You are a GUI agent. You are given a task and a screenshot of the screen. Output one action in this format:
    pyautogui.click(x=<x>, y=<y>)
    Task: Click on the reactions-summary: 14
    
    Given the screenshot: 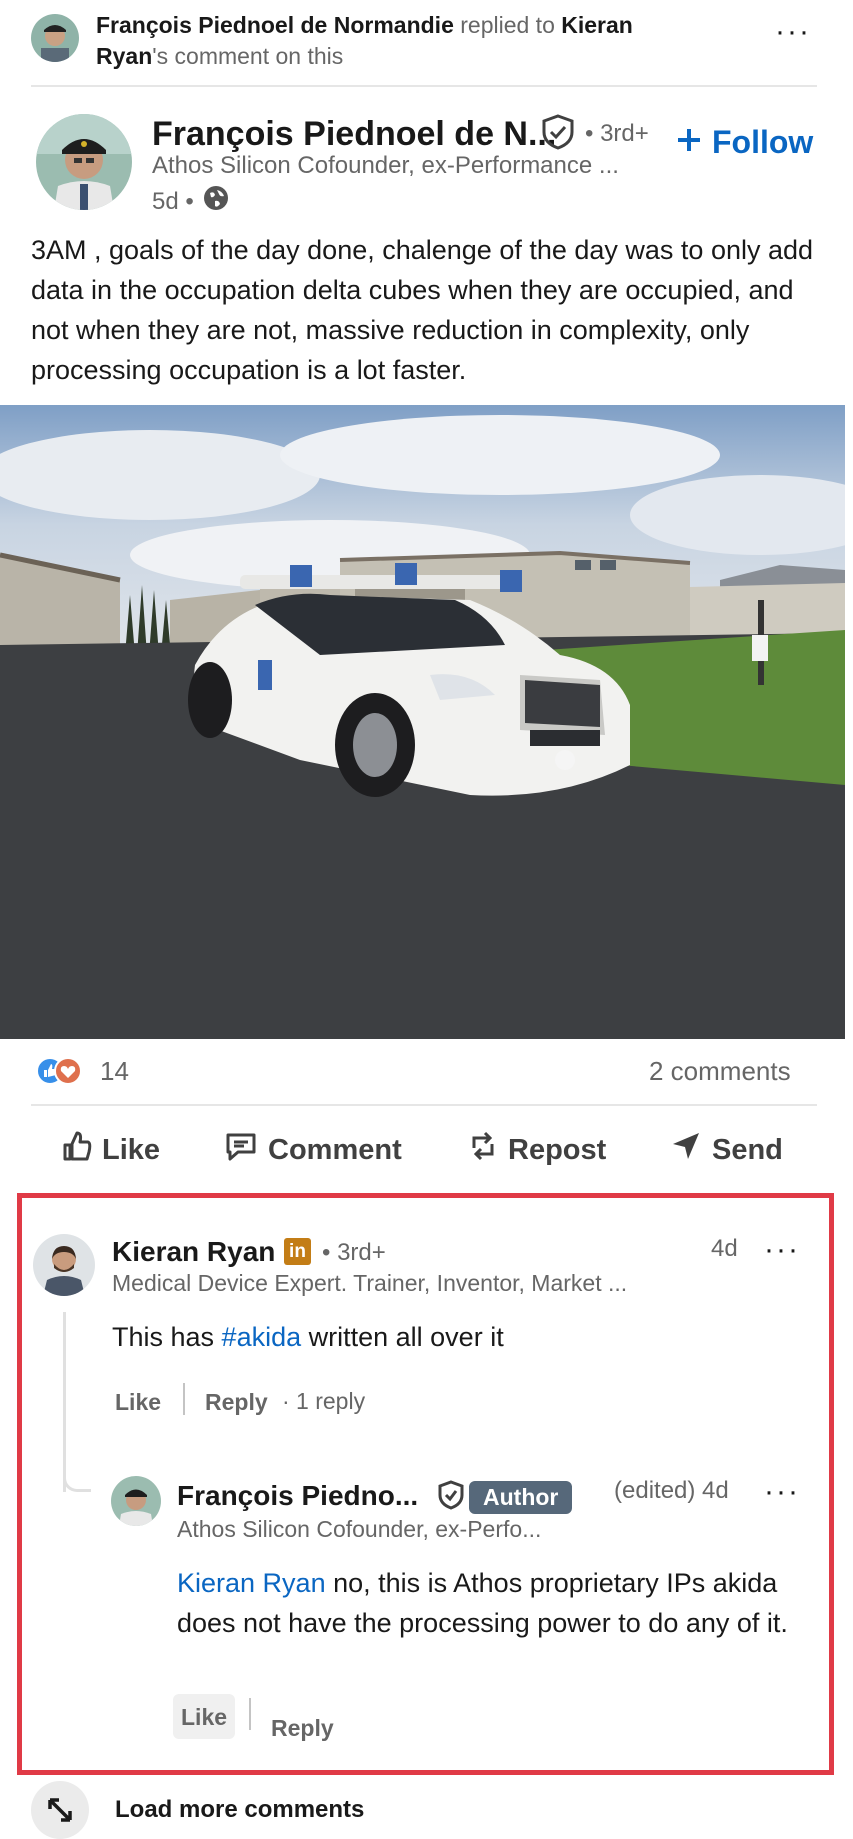 What is the action you would take?
    pyautogui.click(x=82, y=1071)
    